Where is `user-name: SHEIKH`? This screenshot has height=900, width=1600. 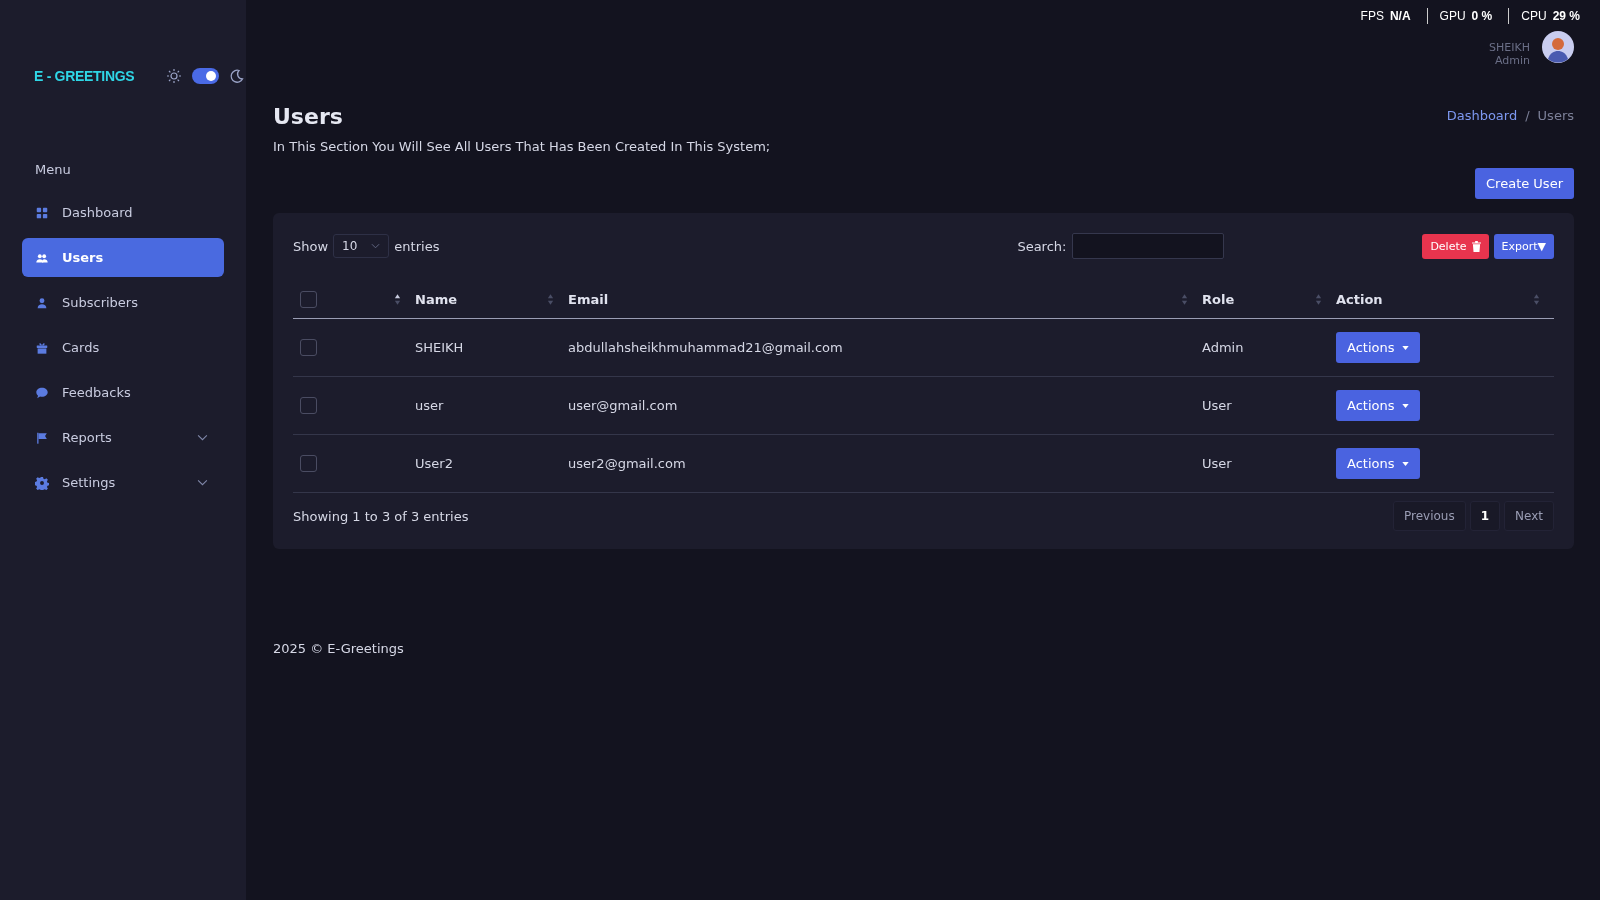
user-name: SHEIKH is located at coordinates (1509, 47).